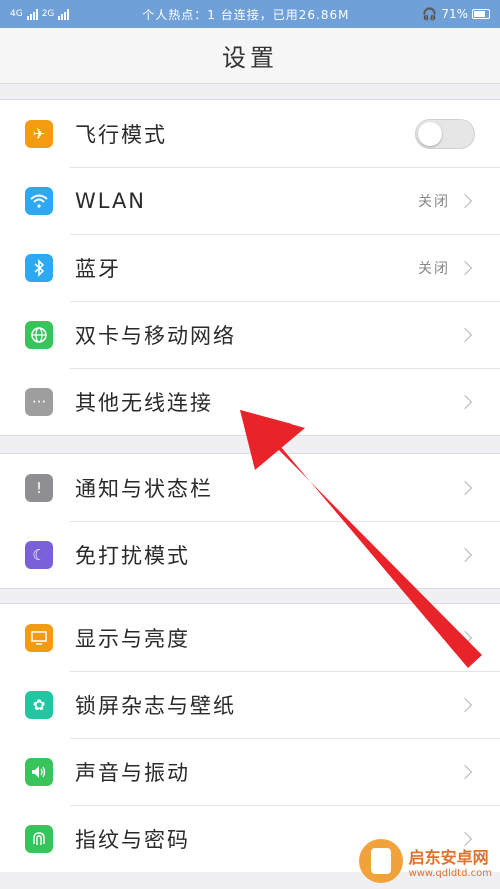 This screenshot has width=500, height=889. Describe the element at coordinates (39, 401) in the screenshot. I see `more-icon: ···` at that location.